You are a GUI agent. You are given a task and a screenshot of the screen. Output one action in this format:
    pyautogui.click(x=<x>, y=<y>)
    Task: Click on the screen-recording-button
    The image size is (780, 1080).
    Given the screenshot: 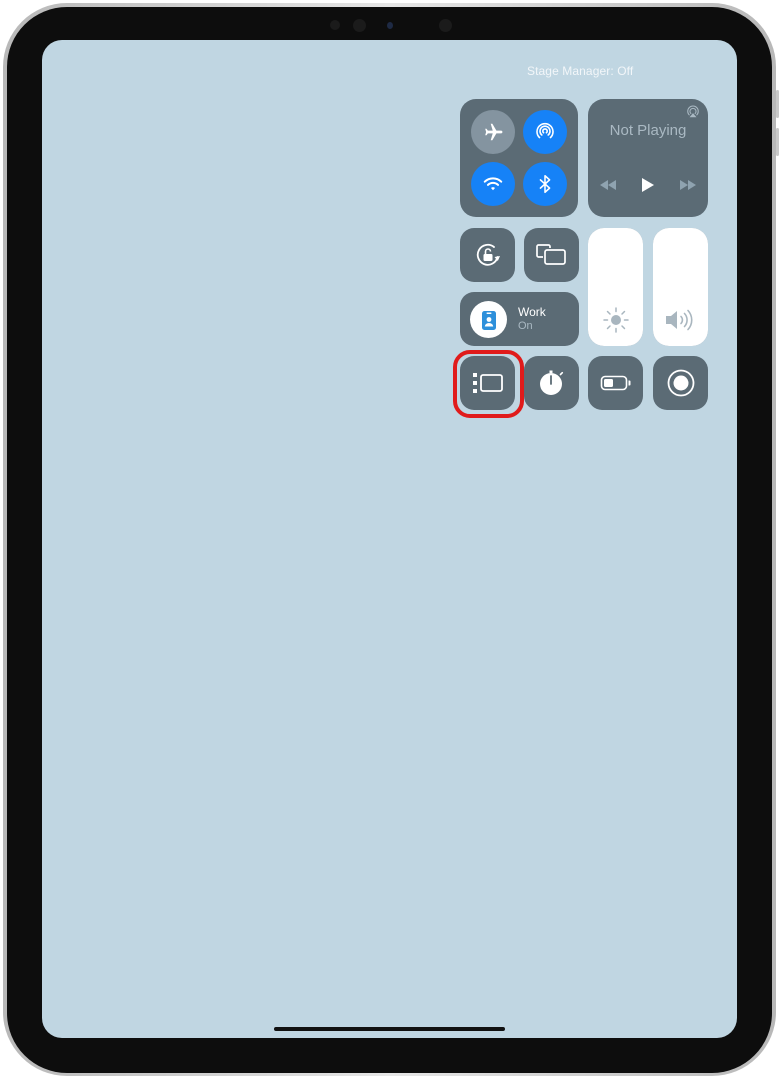 What is the action you would take?
    pyautogui.click(x=680, y=383)
    